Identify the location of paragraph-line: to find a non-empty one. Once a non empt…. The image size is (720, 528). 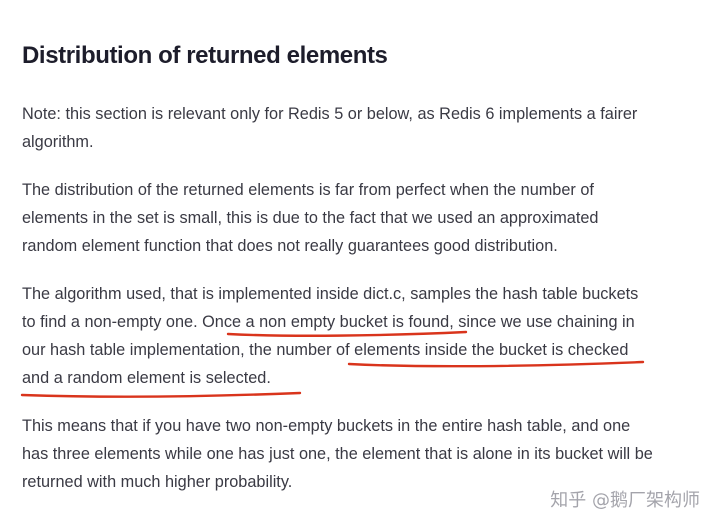
(328, 322).